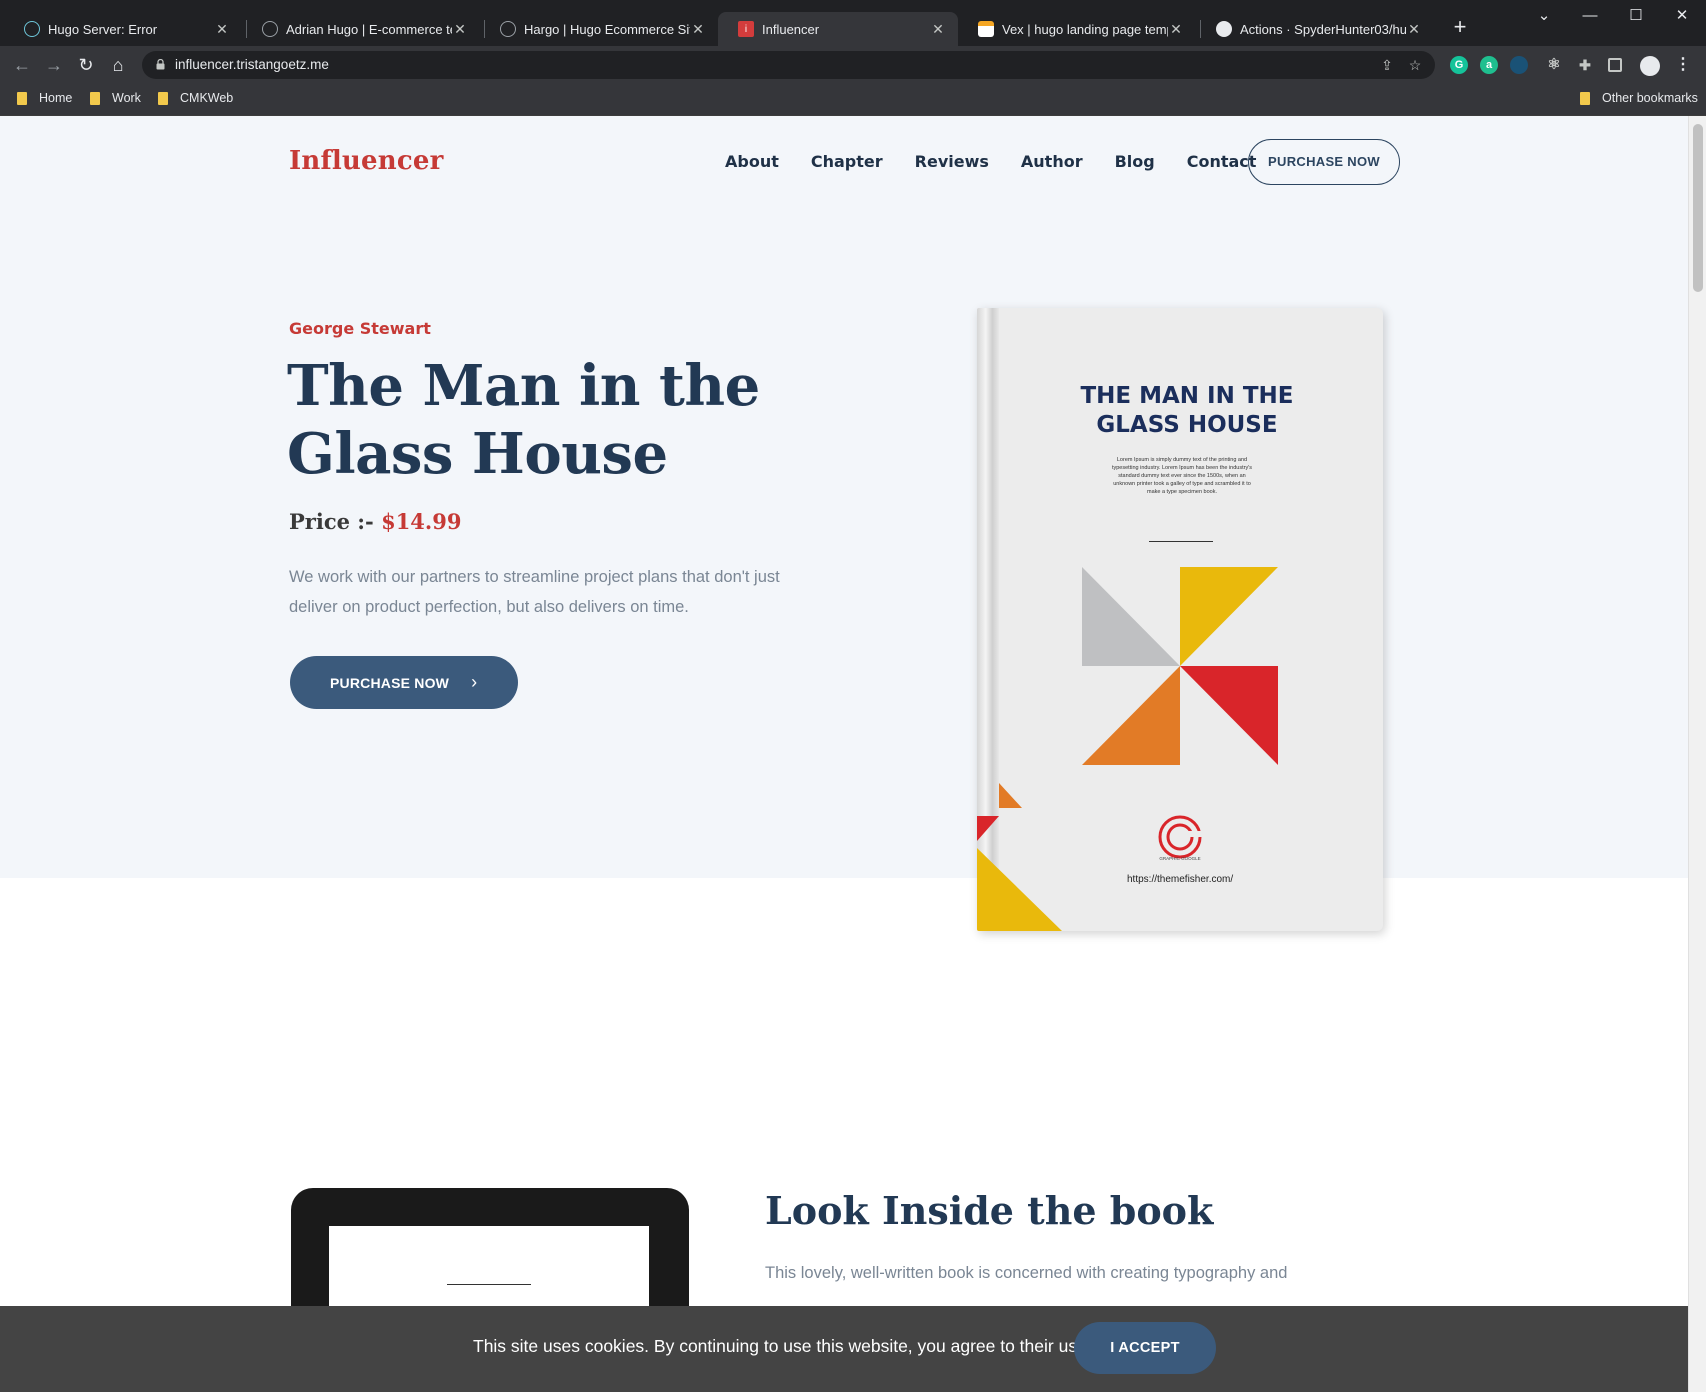 This screenshot has height=1392, width=1706. I want to click on hero-purchase-label: PURCHASE NOW, so click(390, 682).